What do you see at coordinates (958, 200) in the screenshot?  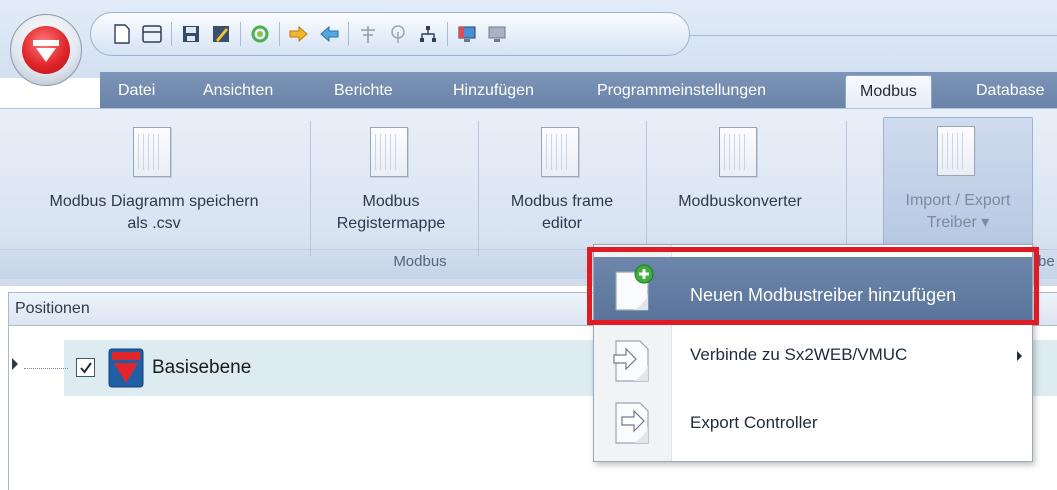 I see `button-label: Import / Export` at bounding box center [958, 200].